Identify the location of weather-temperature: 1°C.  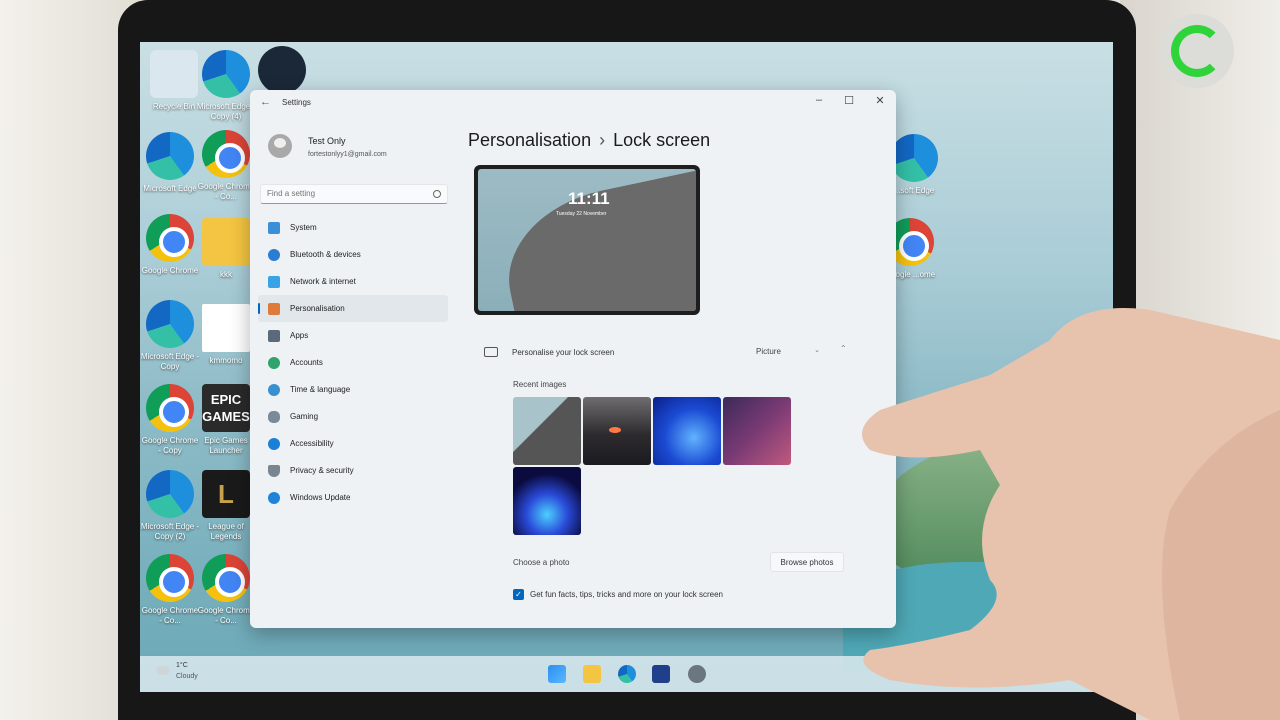
(182, 665).